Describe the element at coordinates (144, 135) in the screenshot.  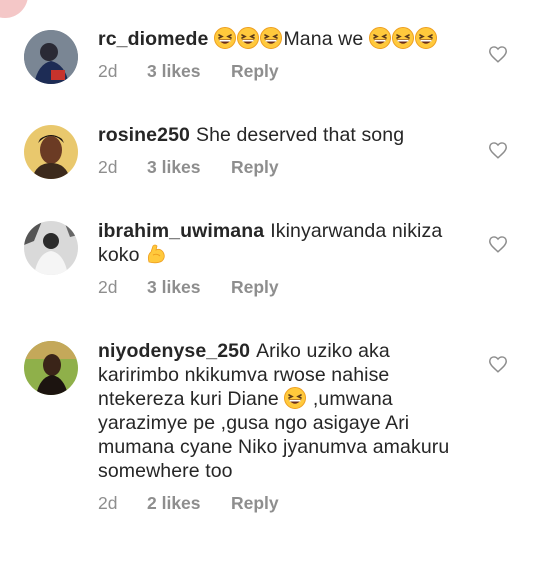
I see `comment-username: rosine250` at that location.